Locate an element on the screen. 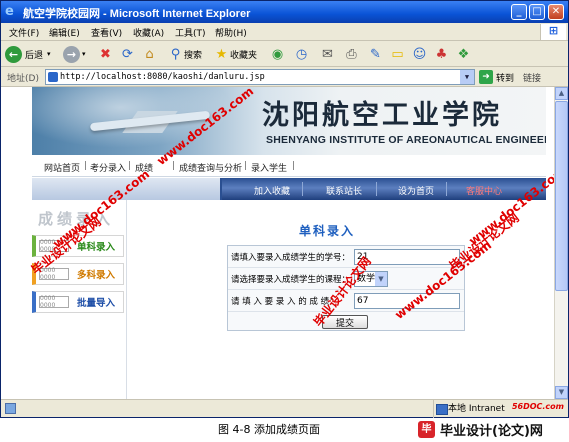 The width and height of the screenshot is (569, 442). sidebar-item-label: 单科录入 is located at coordinates (96, 247).